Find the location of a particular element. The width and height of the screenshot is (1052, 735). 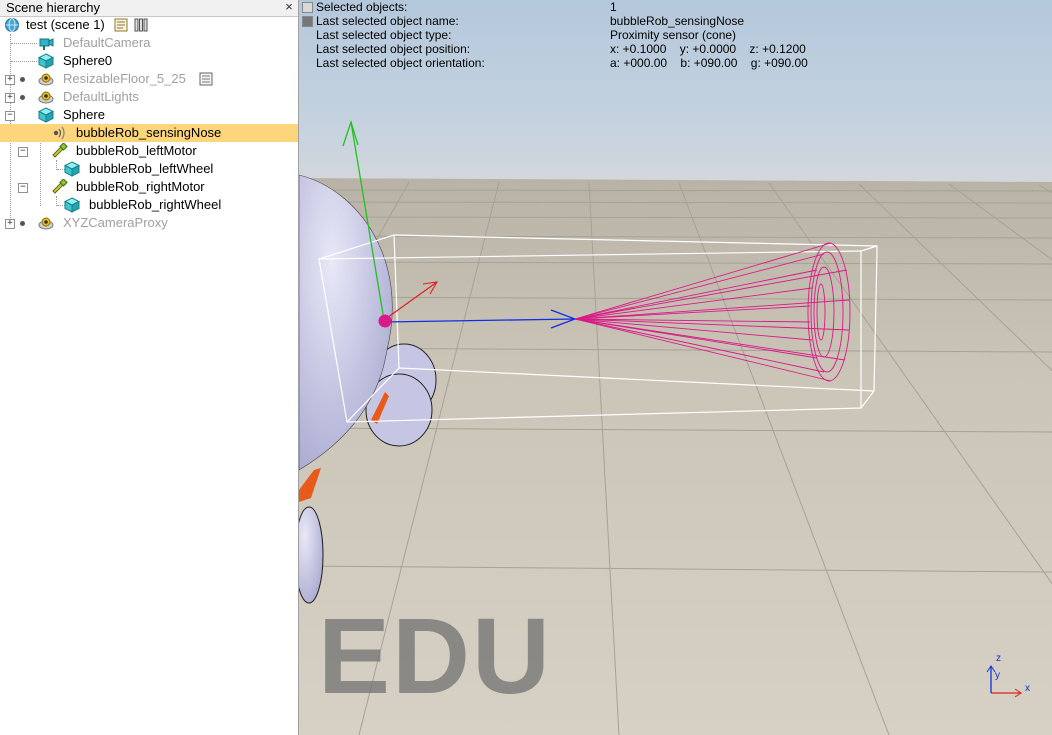

info-label: Last selected object position: is located at coordinates (393, 49).